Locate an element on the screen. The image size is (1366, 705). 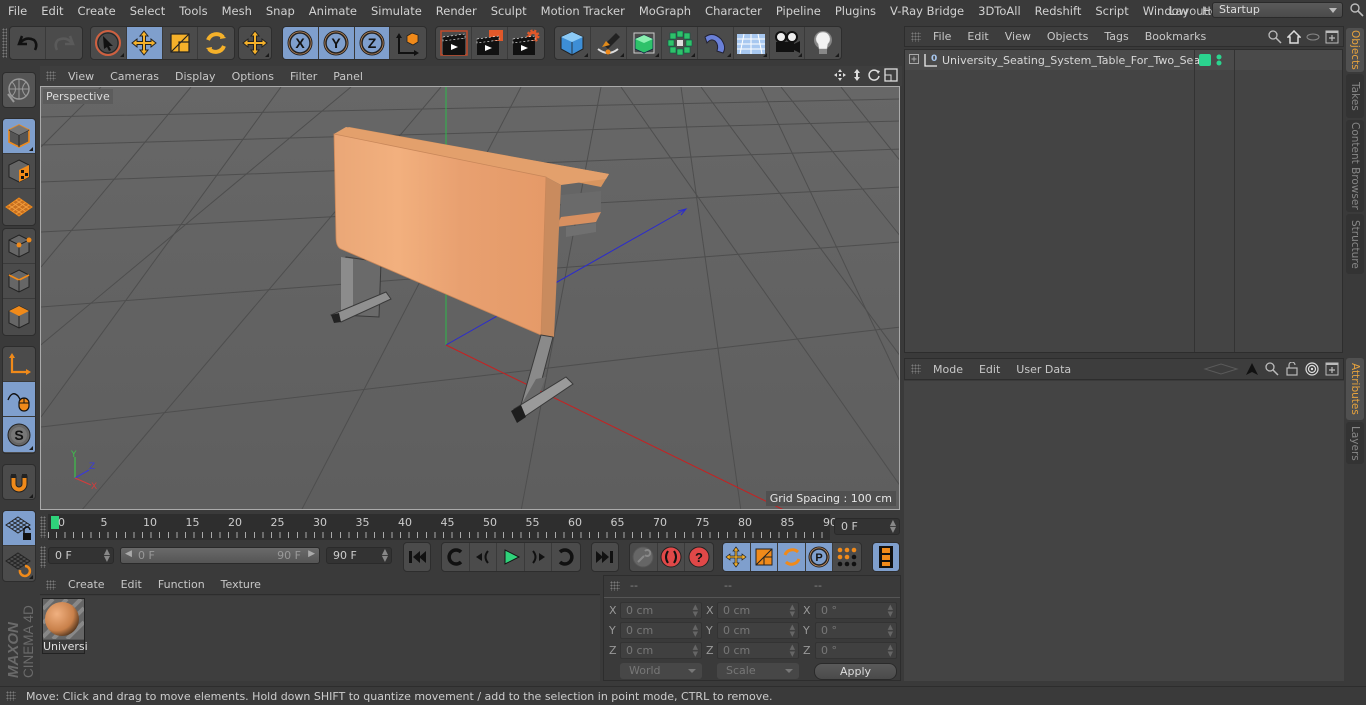
render-view-button is located at coordinates (454, 43).